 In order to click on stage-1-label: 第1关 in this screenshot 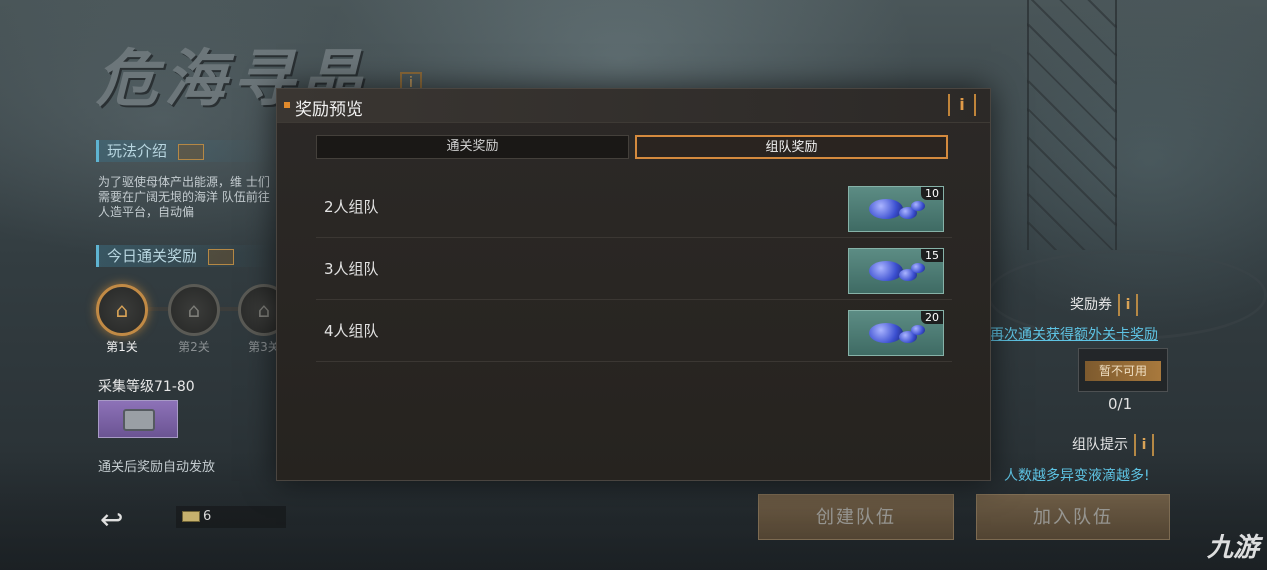, I will do `click(122, 347)`.